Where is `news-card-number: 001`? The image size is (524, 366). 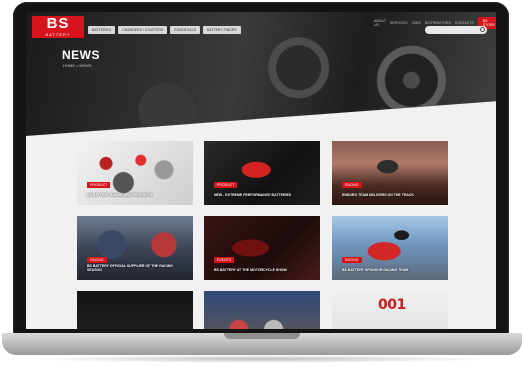
news-card-number: 001 is located at coordinates (392, 305).